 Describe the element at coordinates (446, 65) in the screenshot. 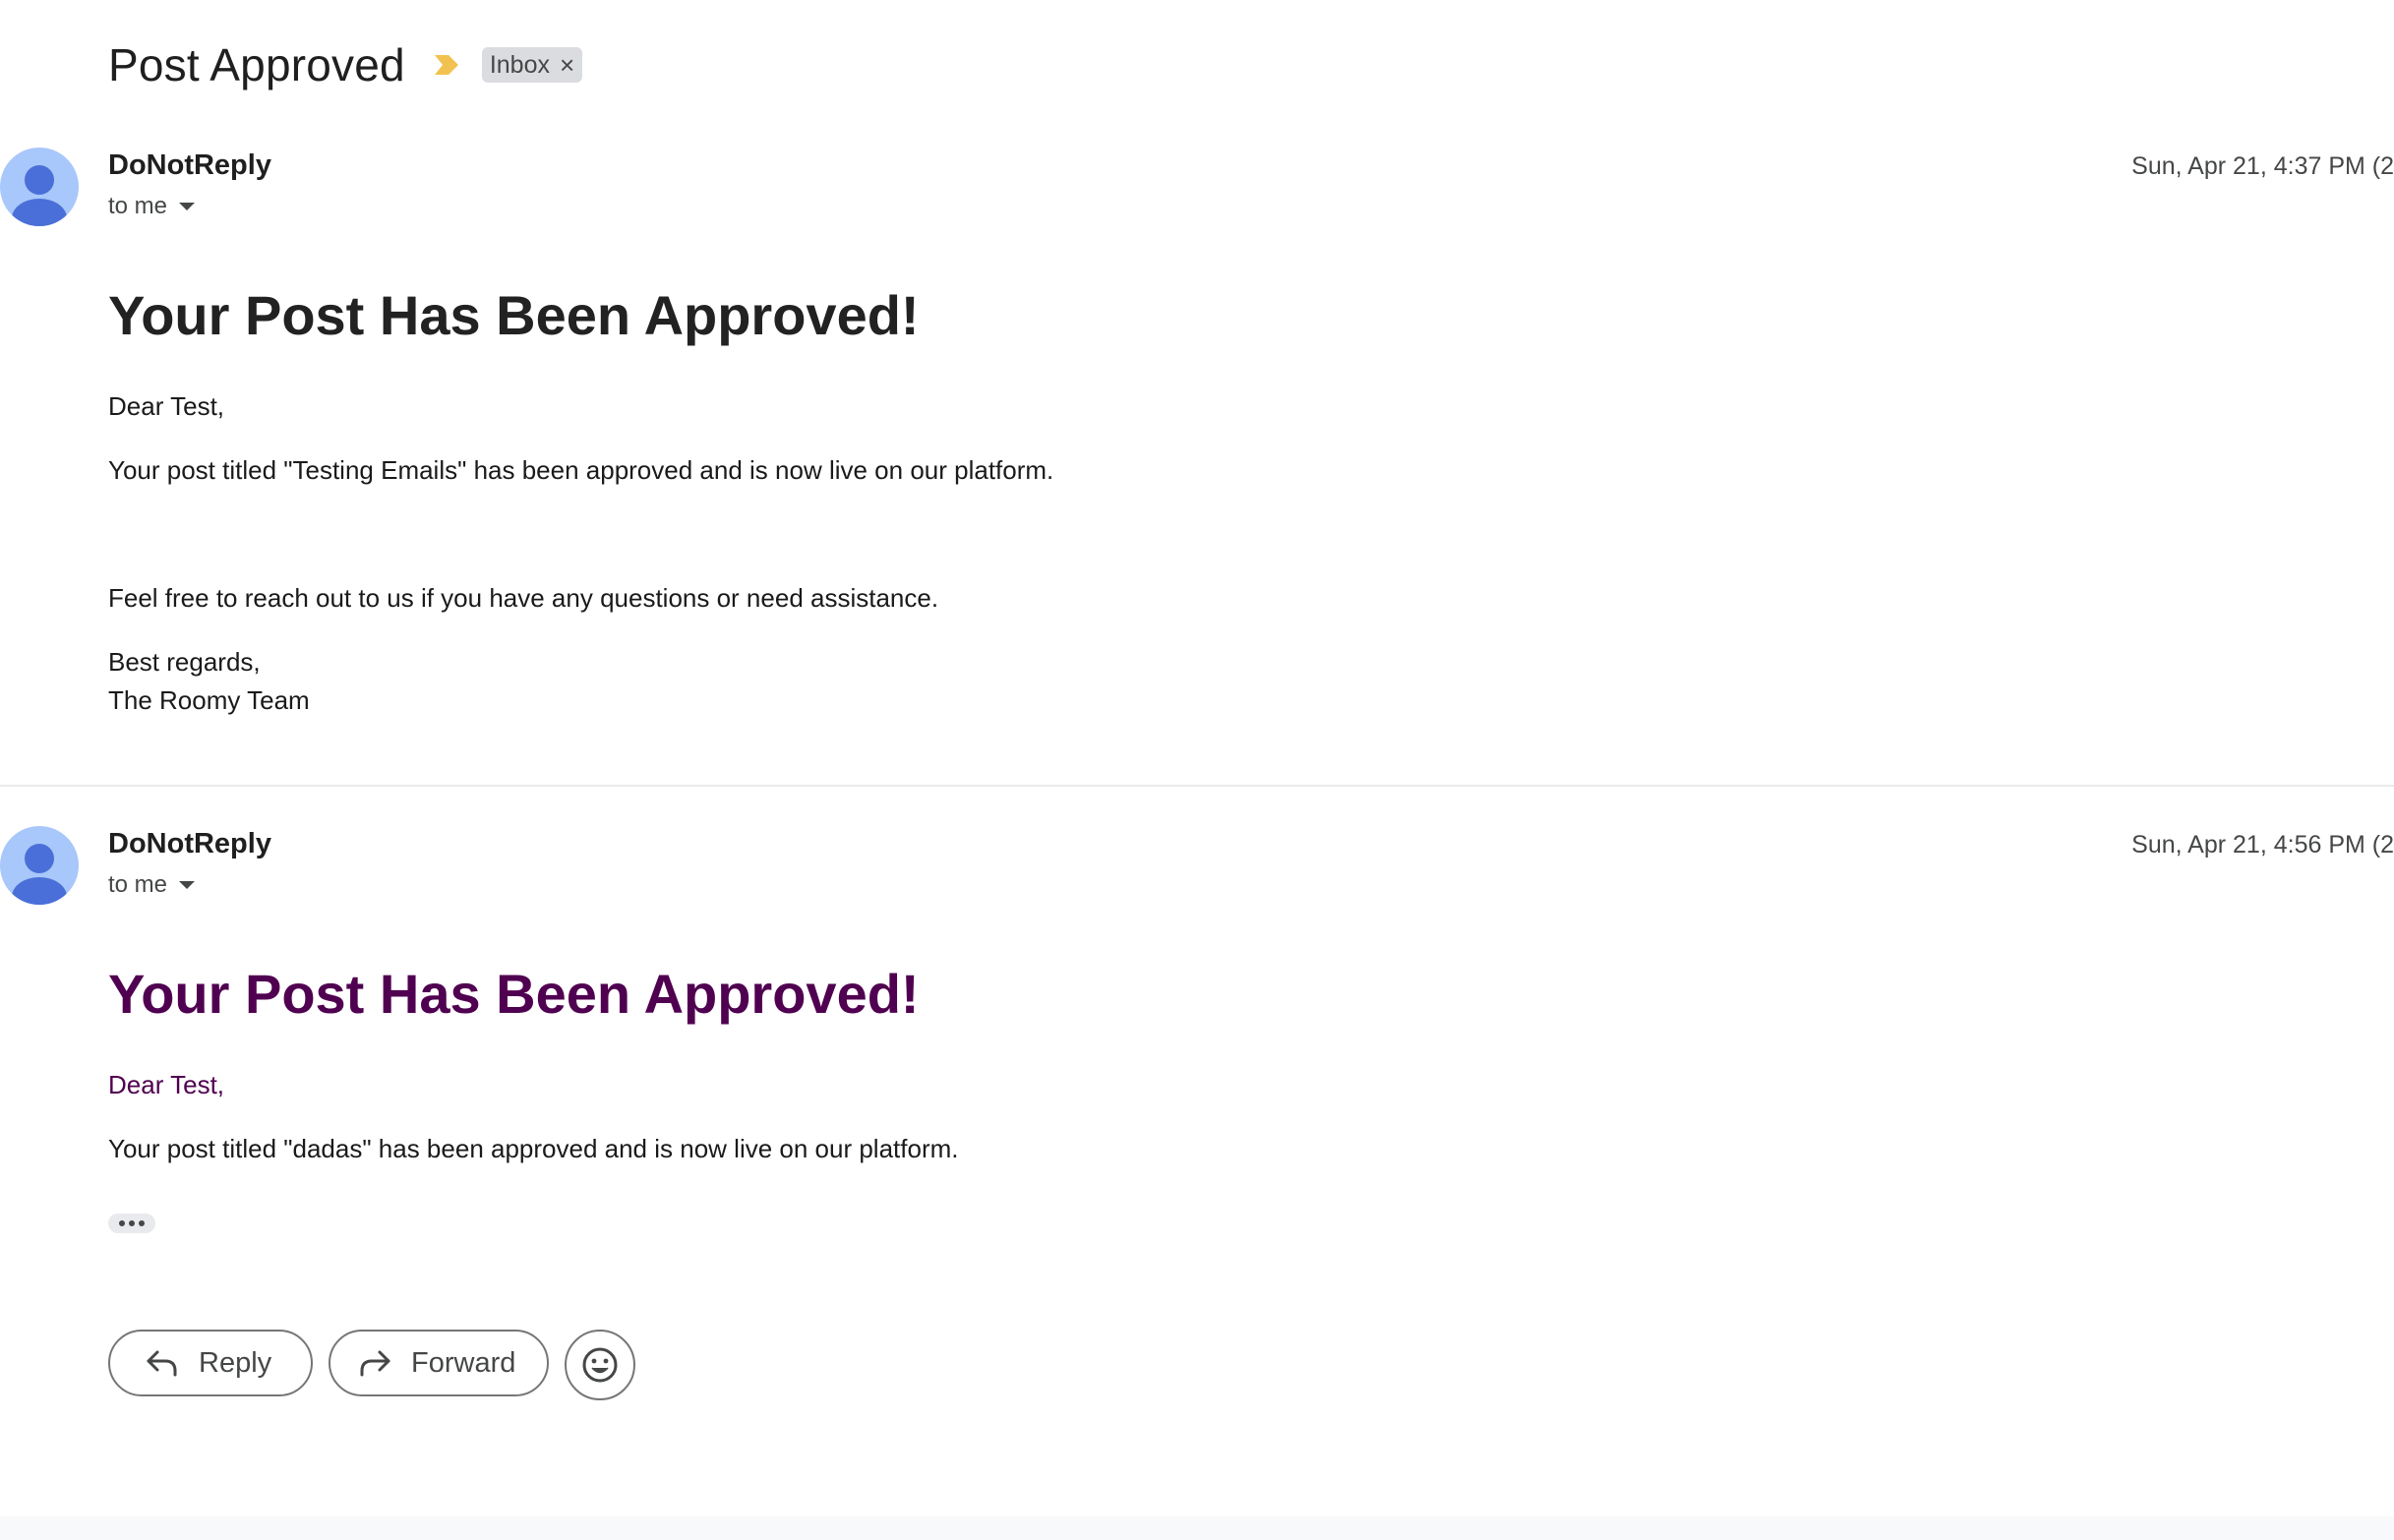

I see `importance-marker-icon` at that location.